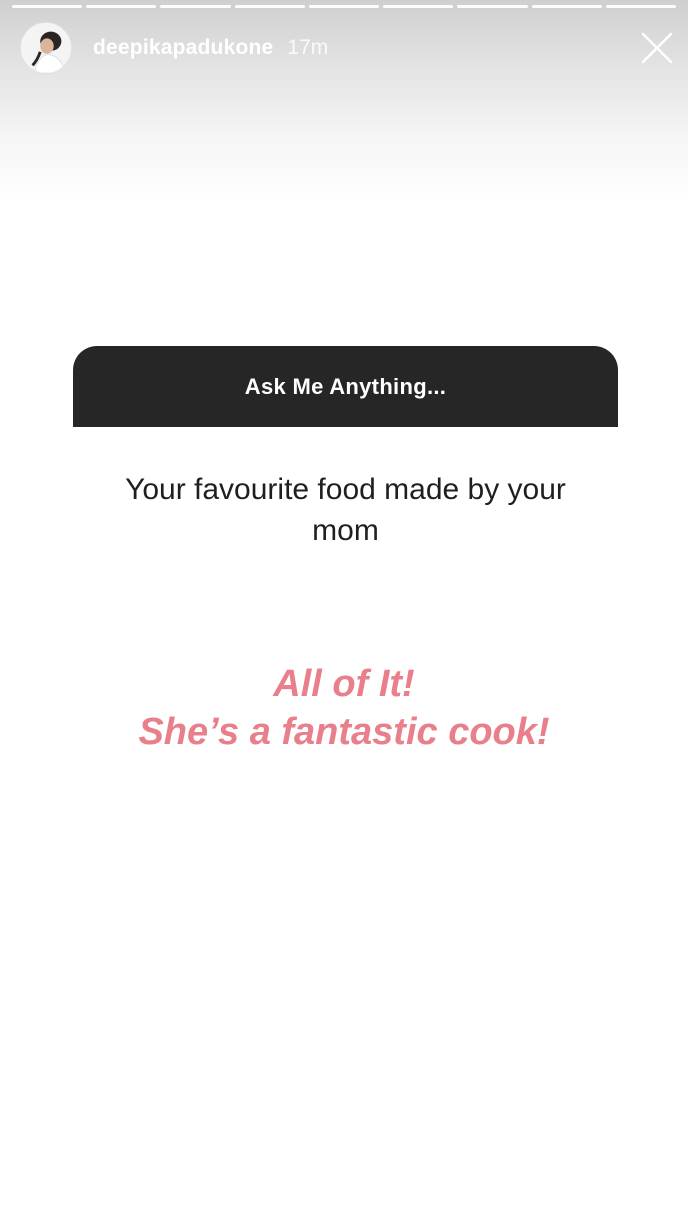 The image size is (688, 1215). I want to click on story-header: deepikapadukone 17m, so click(174, 48).